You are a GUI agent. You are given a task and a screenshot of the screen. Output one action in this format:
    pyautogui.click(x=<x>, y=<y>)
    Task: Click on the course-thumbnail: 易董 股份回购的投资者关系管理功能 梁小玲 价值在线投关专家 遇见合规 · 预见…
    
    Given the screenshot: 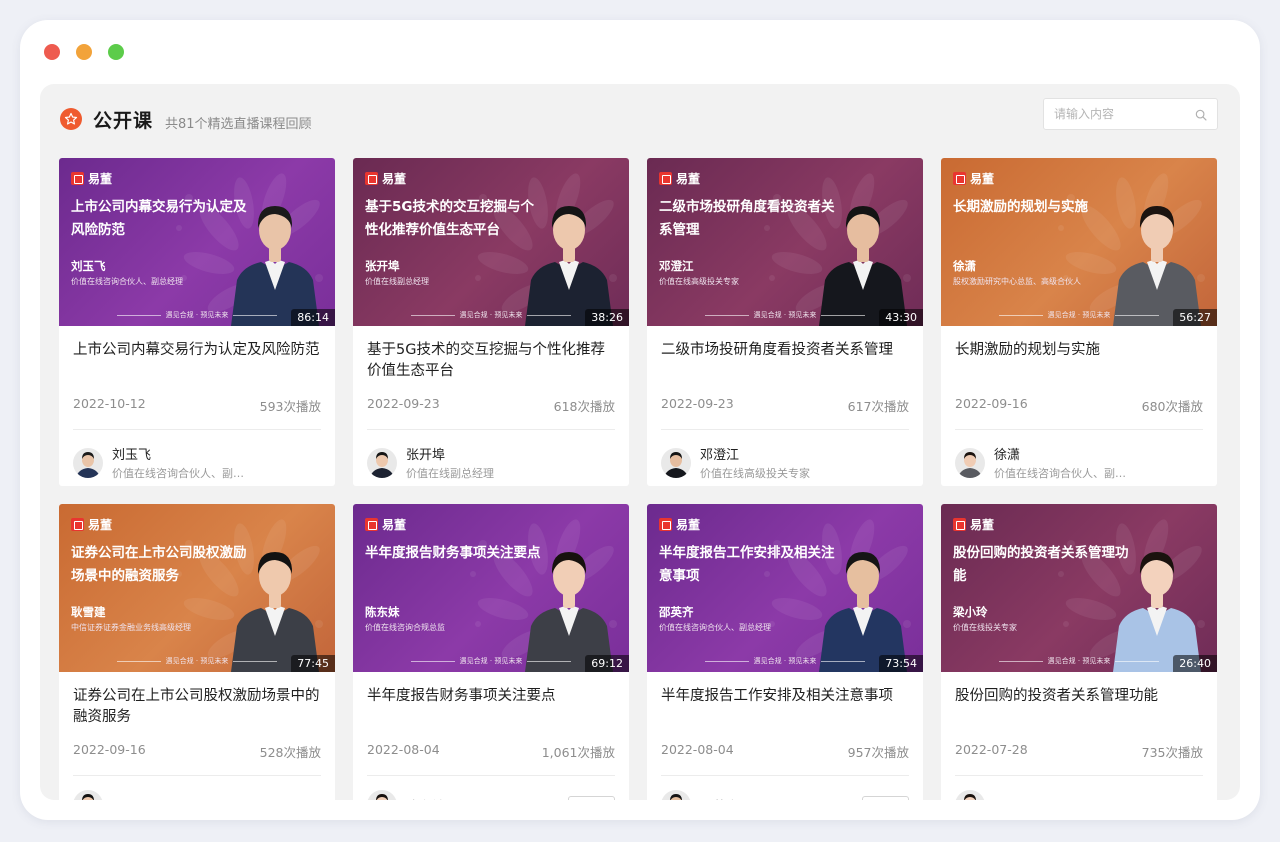 What is the action you would take?
    pyautogui.click(x=1079, y=588)
    